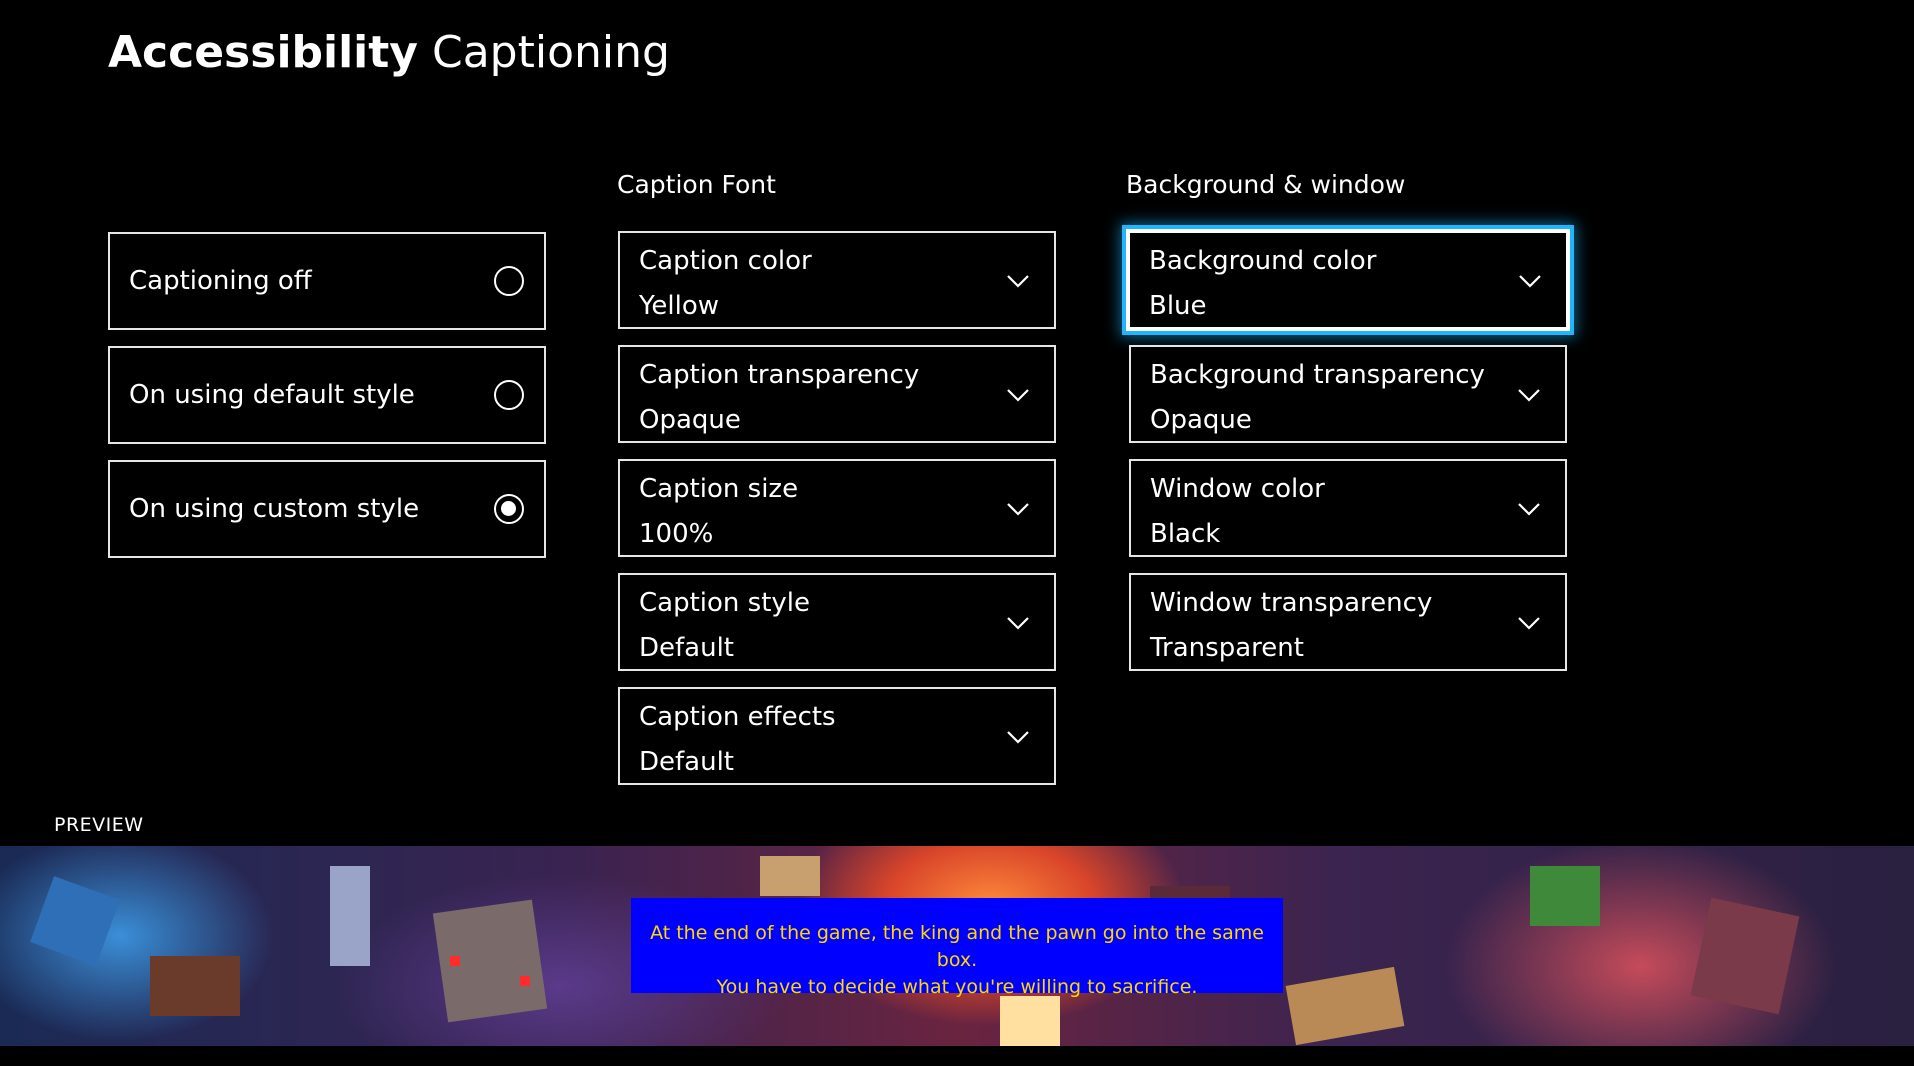  What do you see at coordinates (1317, 375) in the screenshot?
I see `dropdown-label: Background transparency` at bounding box center [1317, 375].